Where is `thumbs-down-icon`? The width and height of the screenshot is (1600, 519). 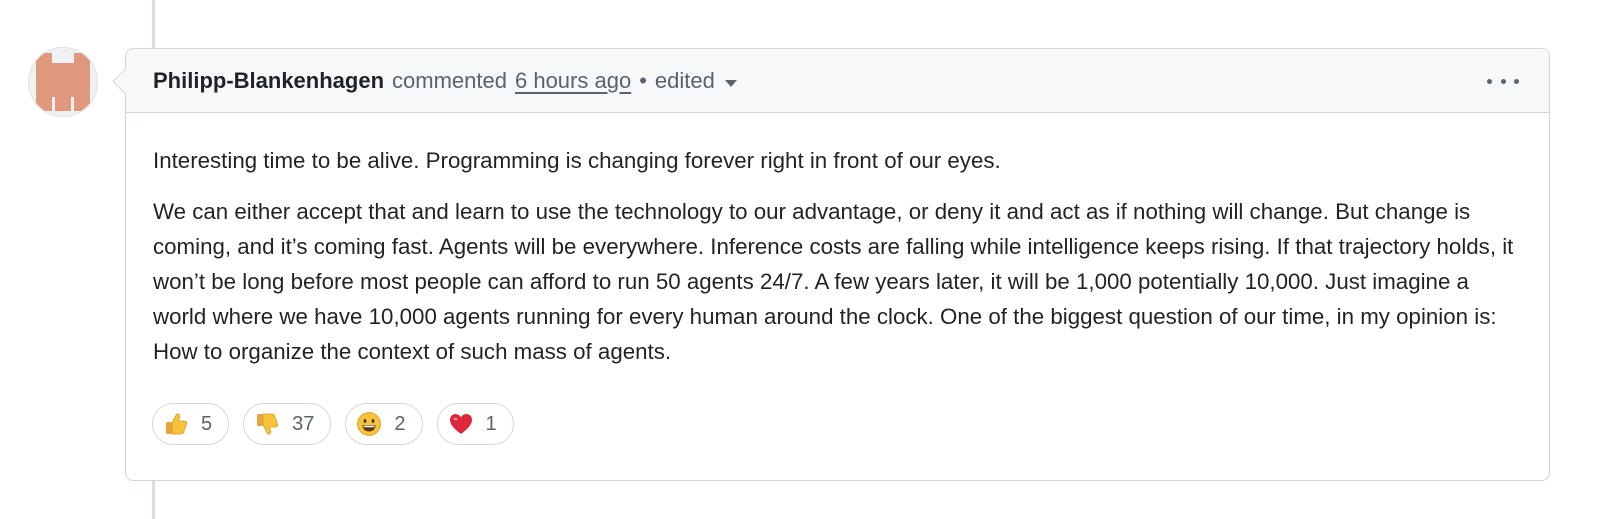
thumbs-down-icon is located at coordinates (267, 424).